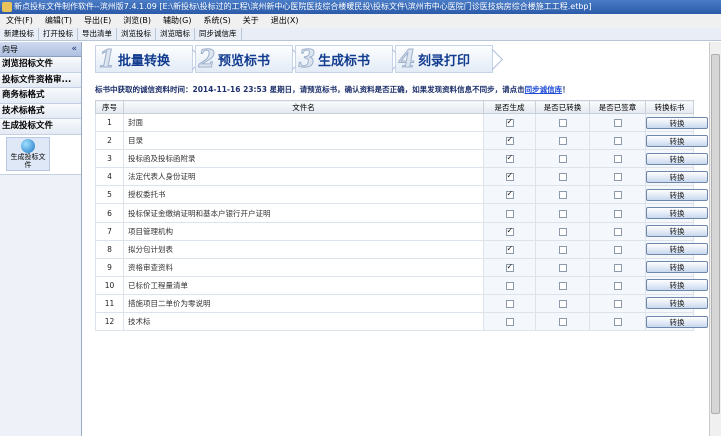 Image resolution: width=721 pixels, height=436 pixels. What do you see at coordinates (216, 21) in the screenshot?
I see `menu-system: 系统(S)` at bounding box center [216, 21].